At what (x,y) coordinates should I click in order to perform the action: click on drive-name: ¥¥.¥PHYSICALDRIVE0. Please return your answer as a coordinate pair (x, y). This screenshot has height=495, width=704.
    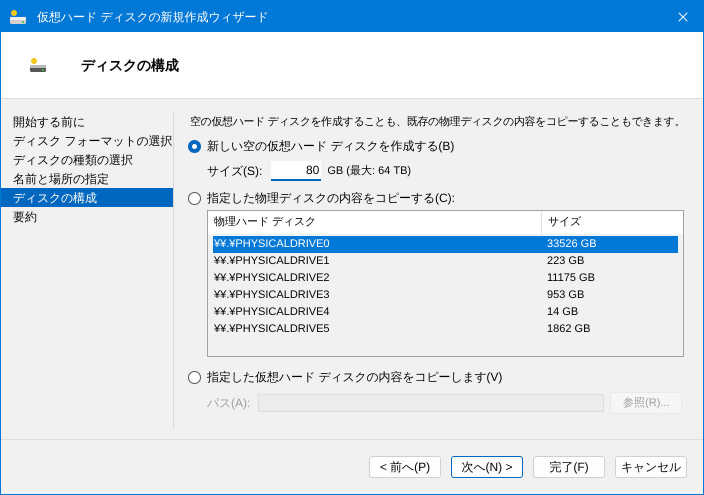
    Looking at the image, I should click on (272, 244).